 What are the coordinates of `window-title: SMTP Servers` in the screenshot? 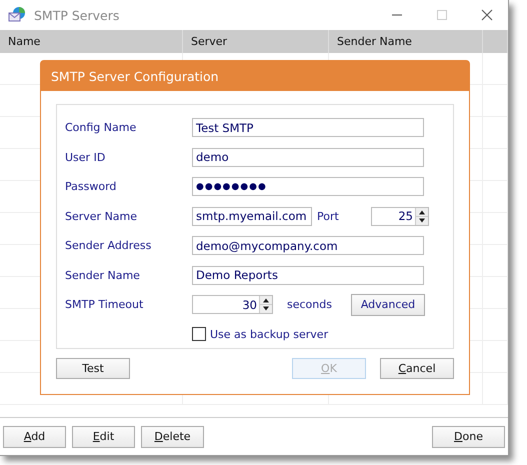 It's located at (77, 15).